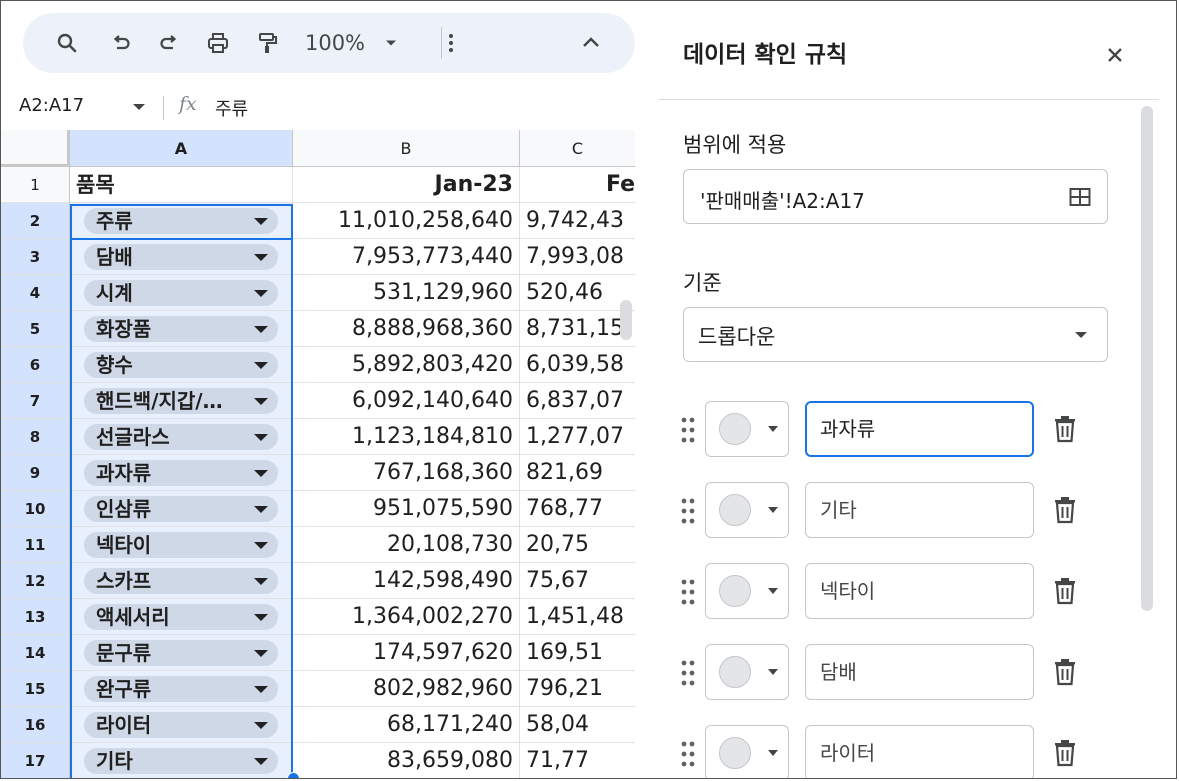 The width and height of the screenshot is (1179, 781). What do you see at coordinates (451, 43) in the screenshot?
I see `more-options-icon` at bounding box center [451, 43].